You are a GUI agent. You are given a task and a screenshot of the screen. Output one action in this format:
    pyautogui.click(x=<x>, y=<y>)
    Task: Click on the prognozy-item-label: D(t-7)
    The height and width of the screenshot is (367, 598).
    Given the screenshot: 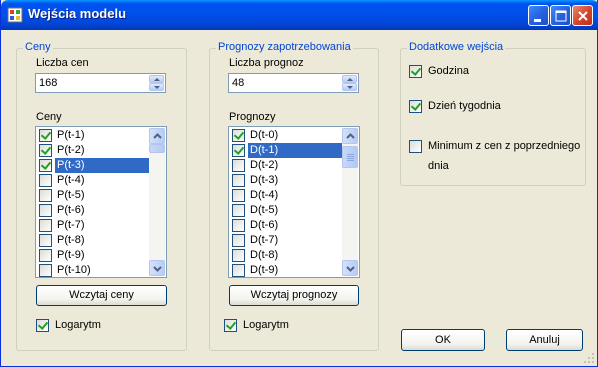 What is the action you would take?
    pyautogui.click(x=264, y=240)
    